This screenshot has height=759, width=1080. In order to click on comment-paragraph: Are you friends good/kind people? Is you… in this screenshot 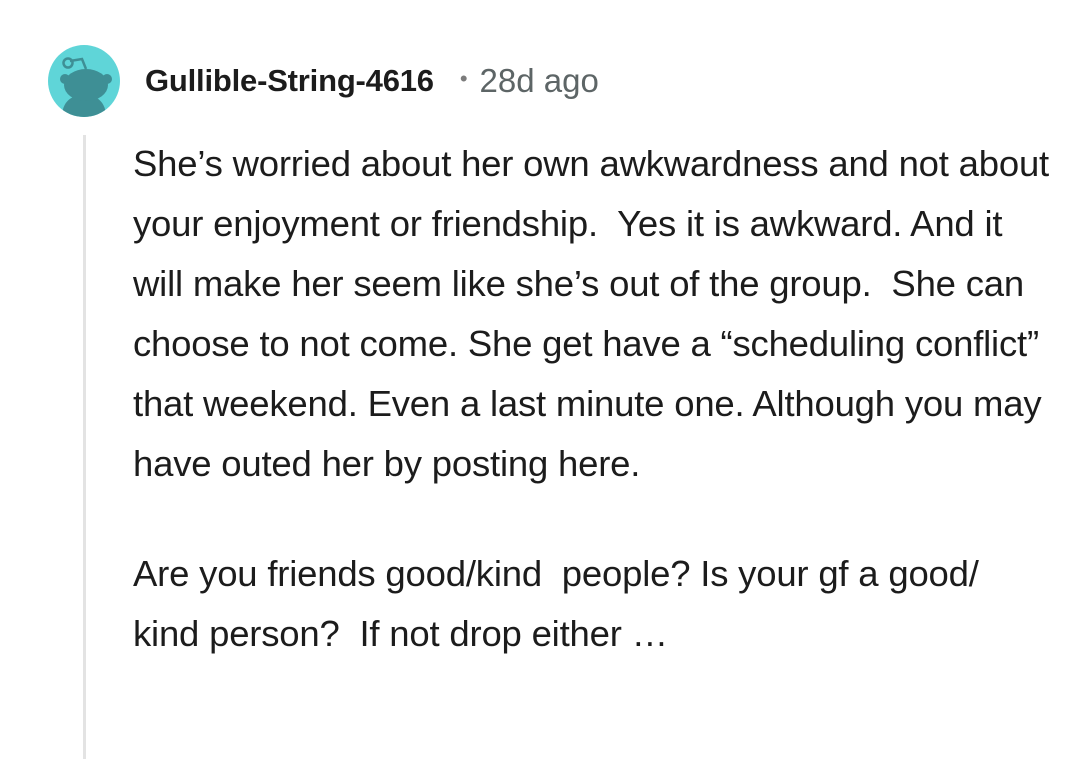, I will do `click(561, 603)`.